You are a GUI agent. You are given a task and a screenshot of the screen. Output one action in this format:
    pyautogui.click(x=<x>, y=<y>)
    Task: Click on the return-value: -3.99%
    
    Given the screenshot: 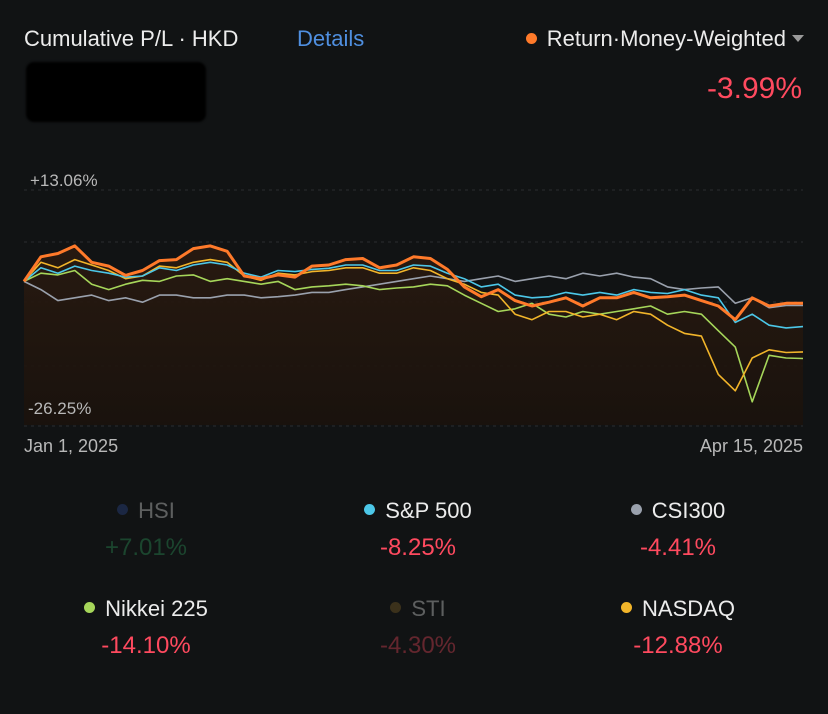 What is the action you would take?
    pyautogui.click(x=754, y=88)
    